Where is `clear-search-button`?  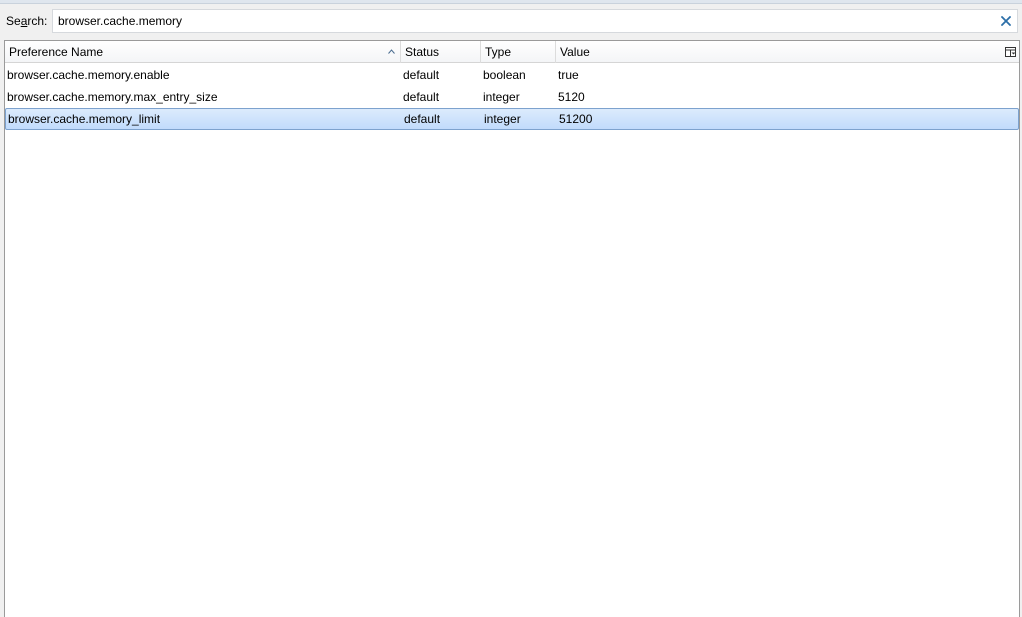 clear-search-button is located at coordinates (1006, 21).